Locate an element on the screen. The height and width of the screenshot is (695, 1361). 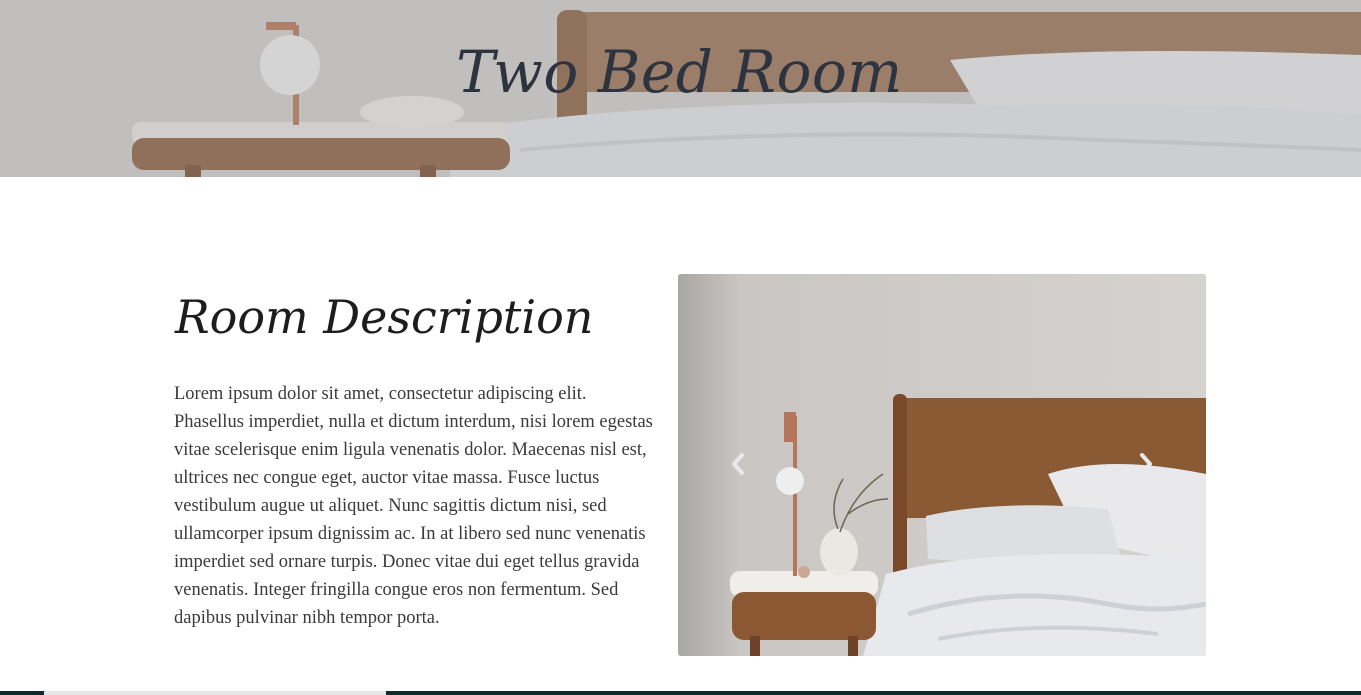
page-title: Two Bed Room is located at coordinates (679, 72).